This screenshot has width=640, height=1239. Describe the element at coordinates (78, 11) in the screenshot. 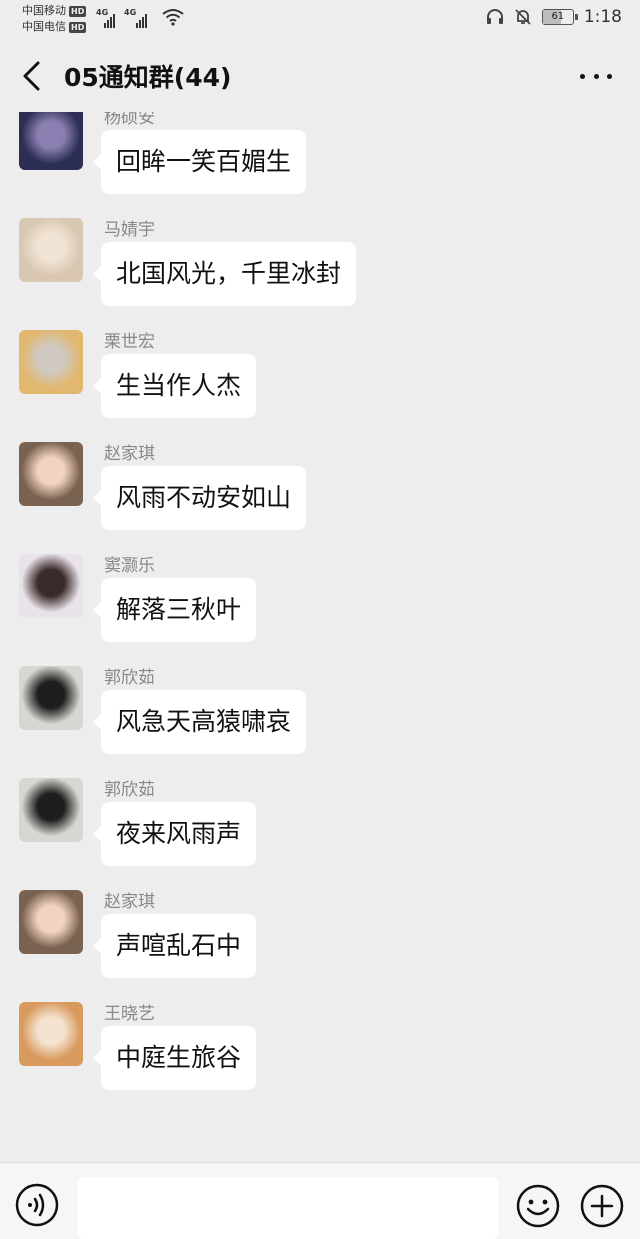

I see `hd-badge-1: HD` at that location.